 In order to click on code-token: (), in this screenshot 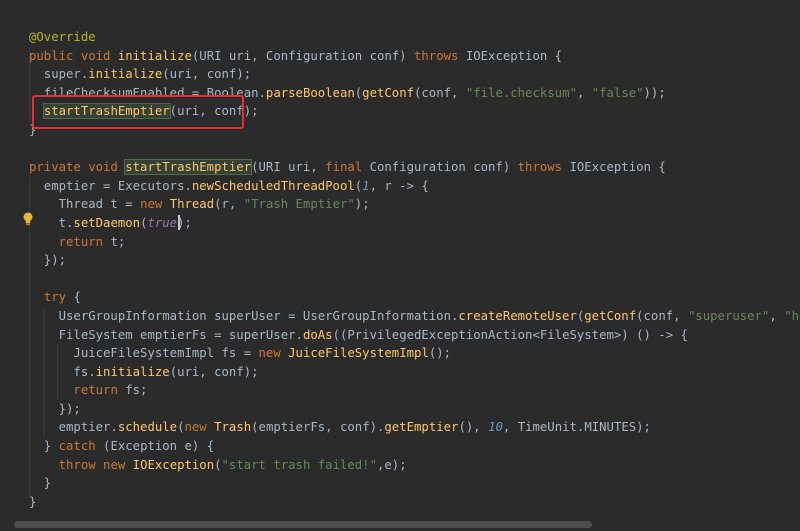, I will do `click(473, 427)`.